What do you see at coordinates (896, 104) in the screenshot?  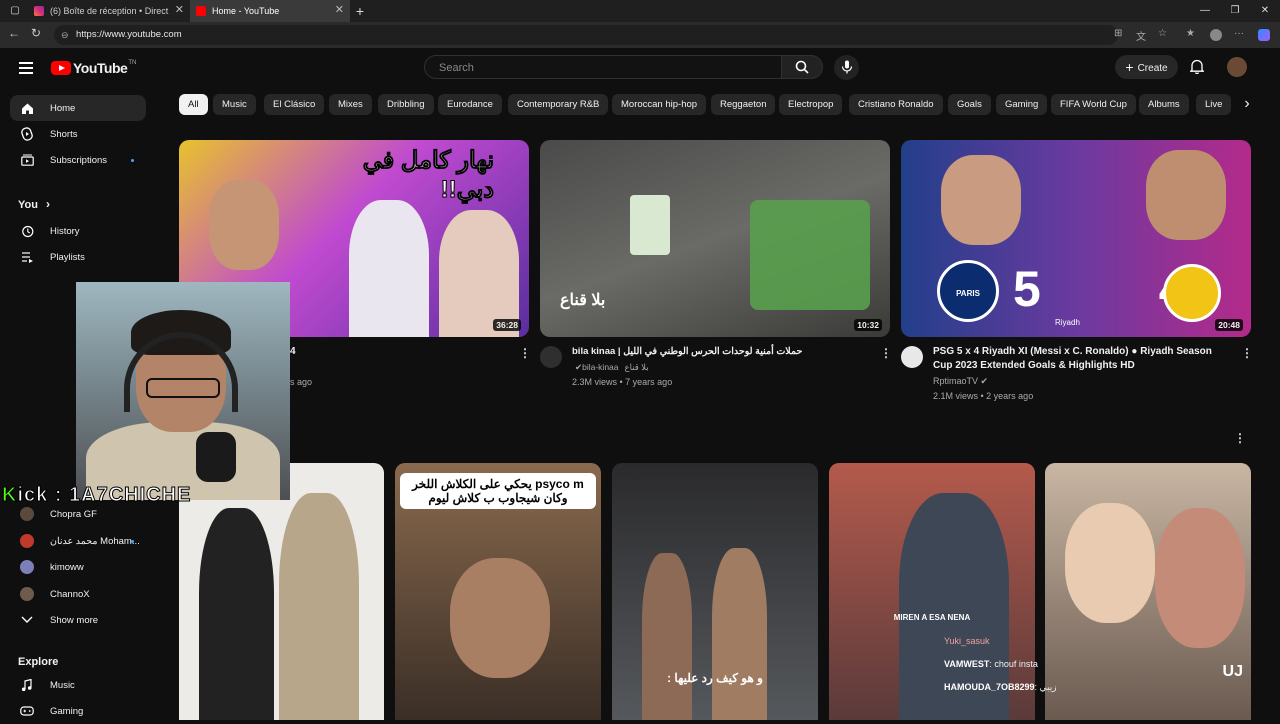 I see `chip-cristiano-ronaldo: Cristiano Ronaldo` at bounding box center [896, 104].